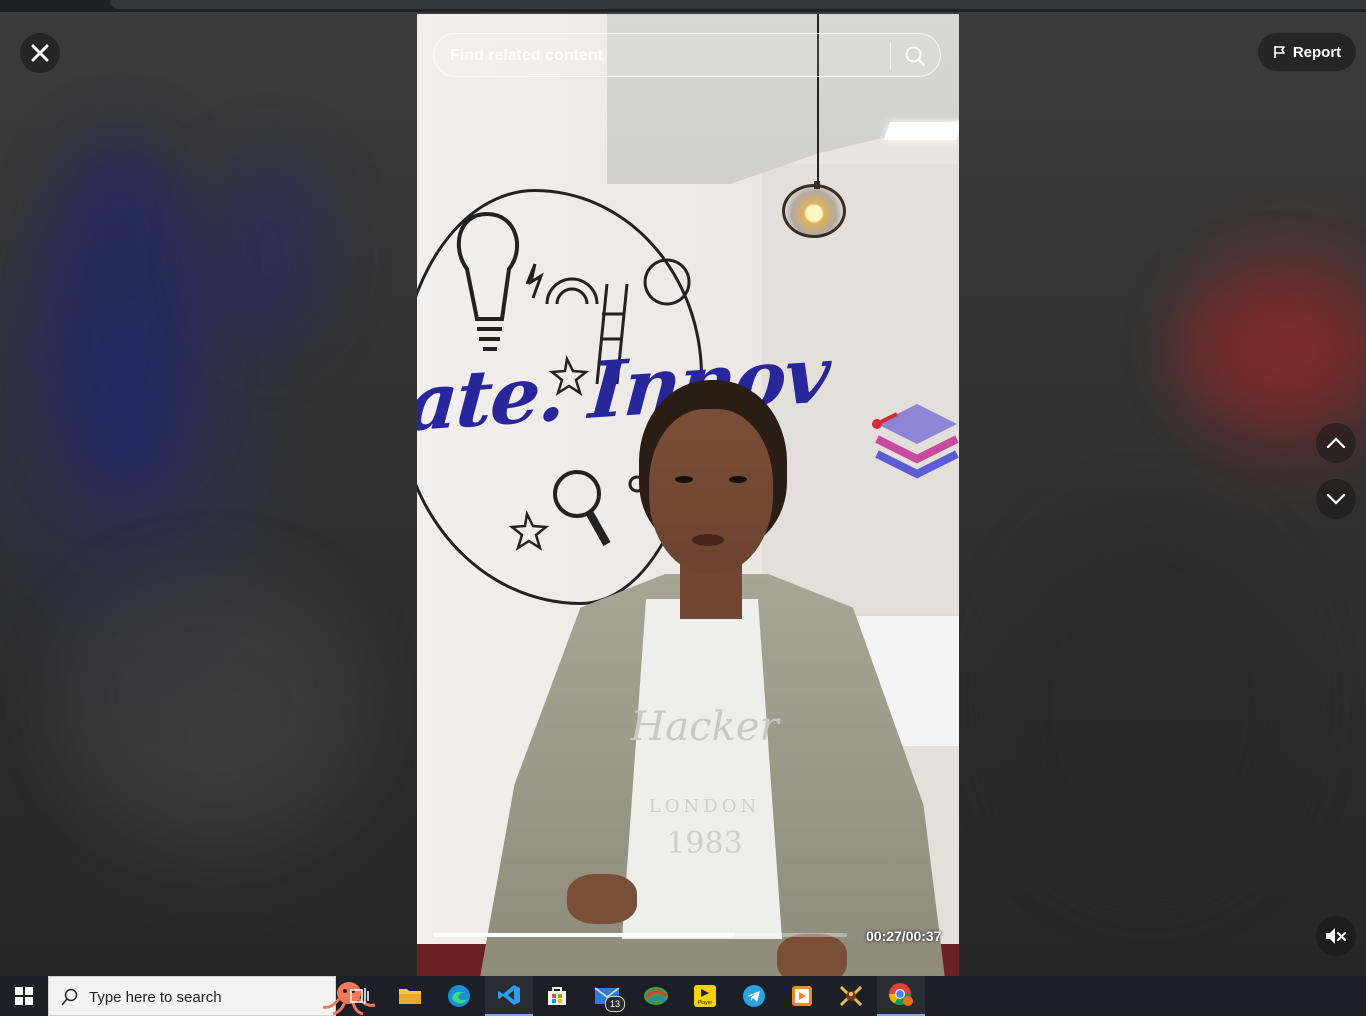  What do you see at coordinates (670, 56) in the screenshot?
I see `related-search-input` at bounding box center [670, 56].